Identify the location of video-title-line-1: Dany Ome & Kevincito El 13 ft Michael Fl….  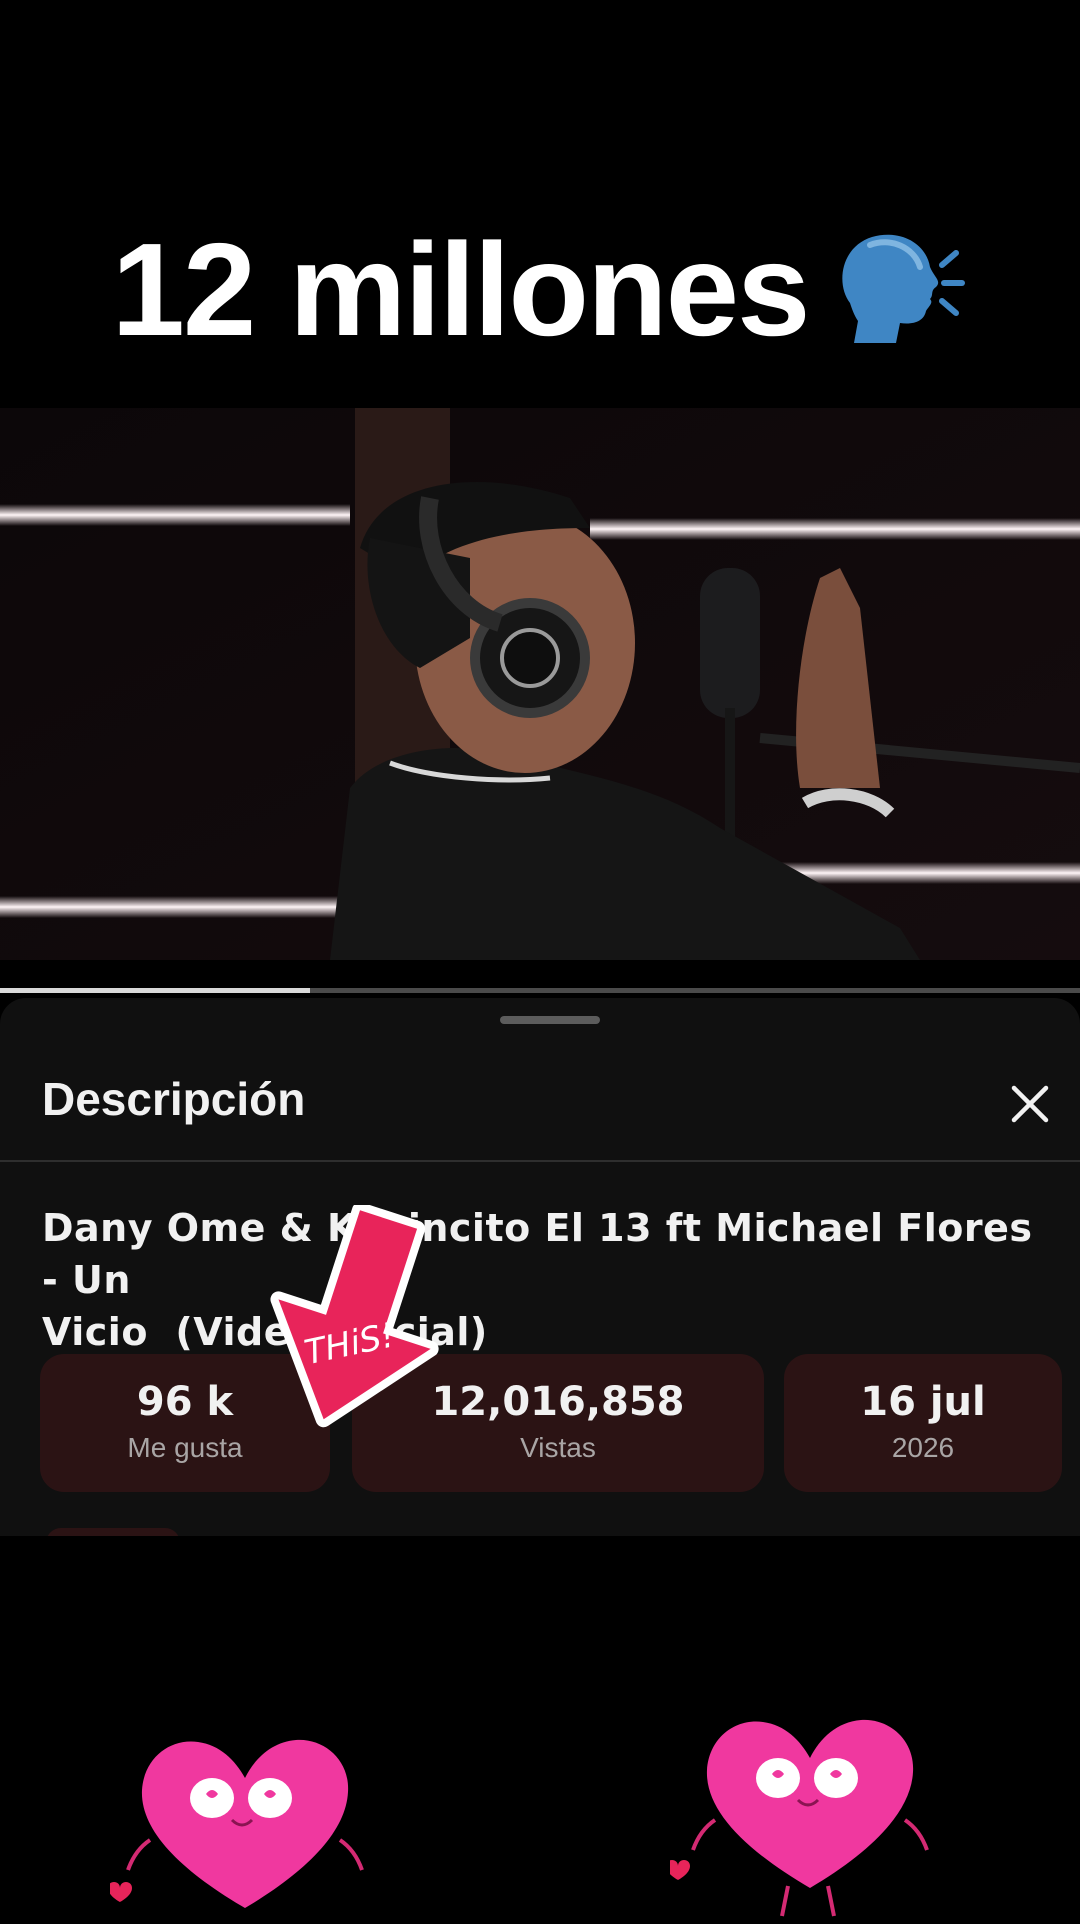
(537, 1254).